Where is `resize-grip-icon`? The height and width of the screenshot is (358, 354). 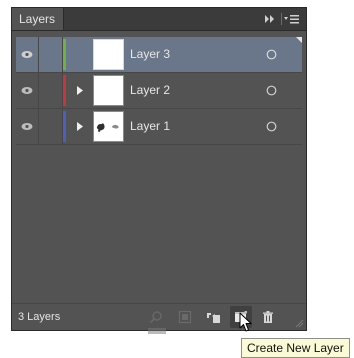 resize-grip-icon is located at coordinates (299, 323).